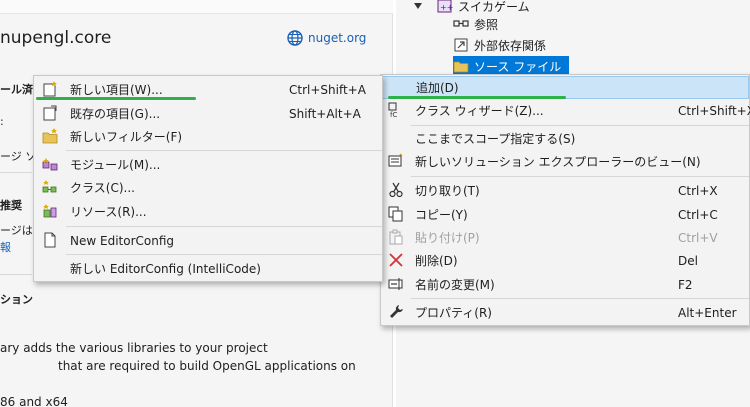 Image resolution: width=750 pixels, height=407 pixels. Describe the element at coordinates (565, 110) in the screenshot. I see `menu-item-class-wizard: fC クラス ウィザード(Z)... Ctrl+Shift+X` at that location.